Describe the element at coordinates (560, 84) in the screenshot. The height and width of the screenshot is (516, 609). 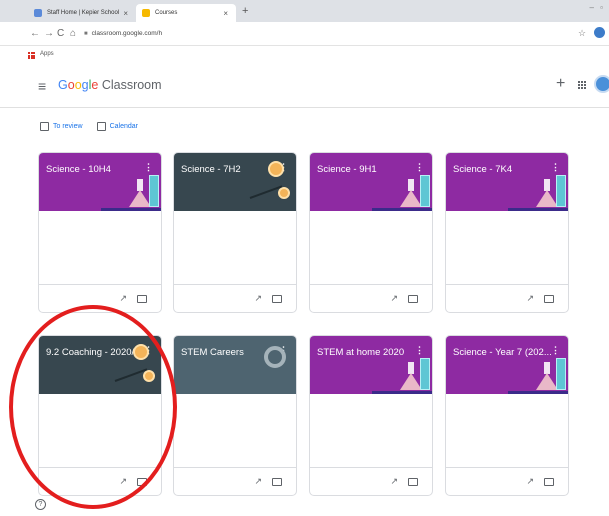
I see `add-class-icon: +` at that location.